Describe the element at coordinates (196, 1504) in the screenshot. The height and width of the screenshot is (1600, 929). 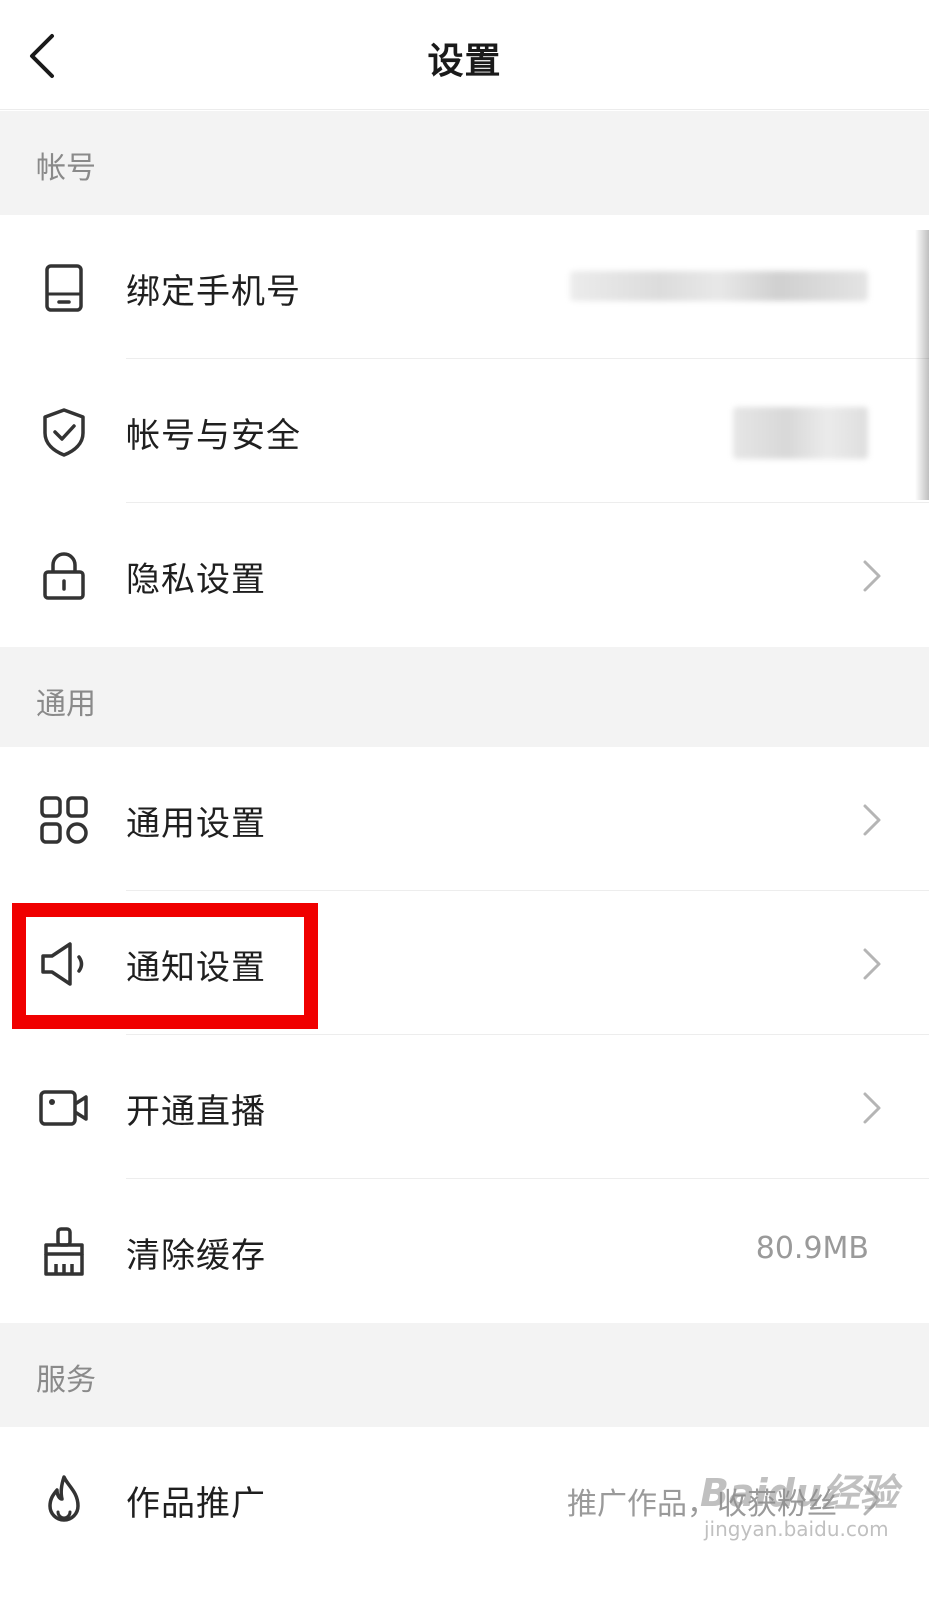
I see `row-label: 作品推广` at that location.